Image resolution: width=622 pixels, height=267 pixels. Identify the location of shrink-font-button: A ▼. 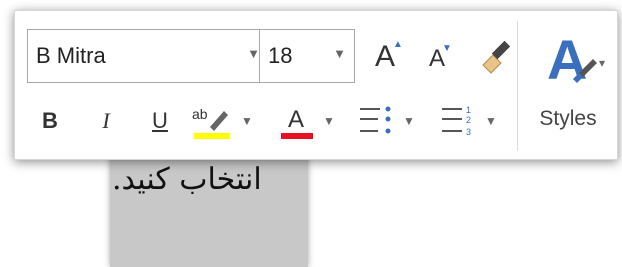
(437, 59).